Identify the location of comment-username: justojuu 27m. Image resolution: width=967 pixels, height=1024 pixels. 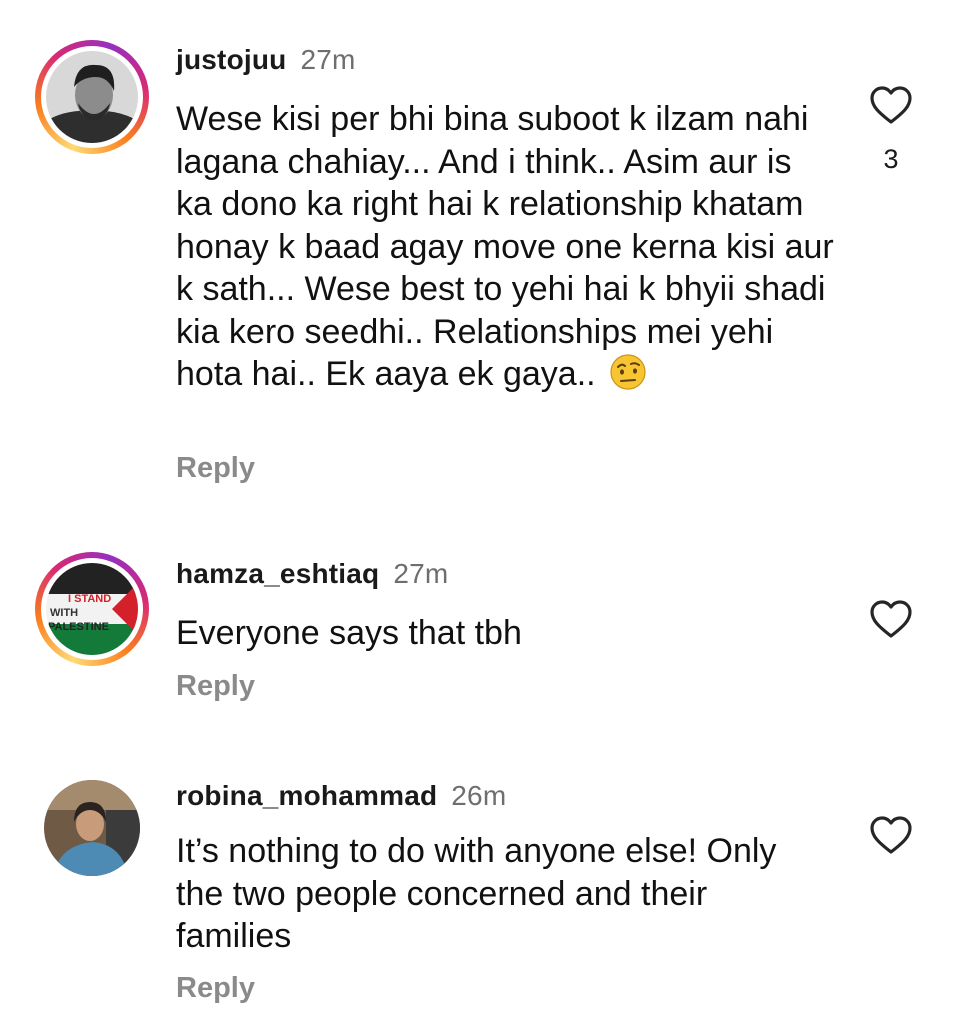
(266, 60).